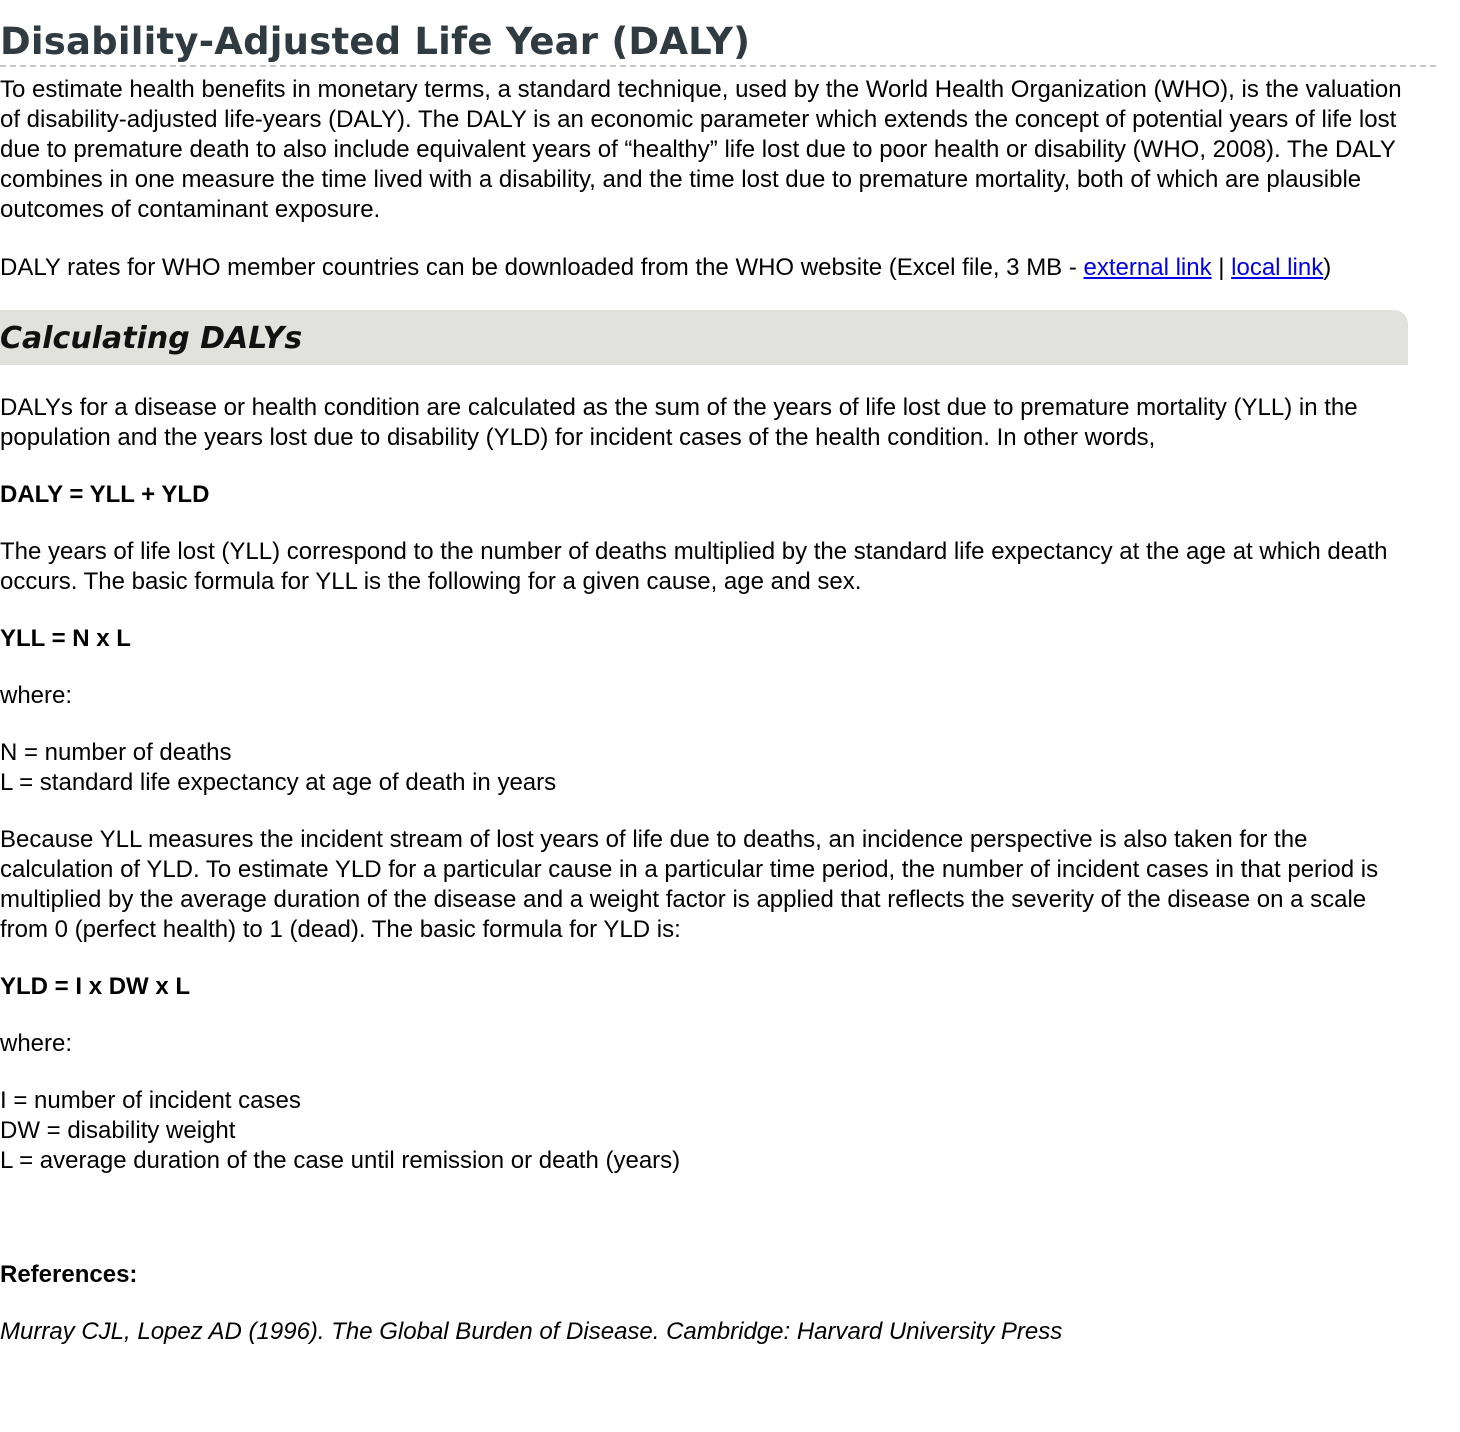 The width and height of the screenshot is (1460, 1432). Describe the element at coordinates (36, 695) in the screenshot. I see `yll-where-label: where:` at that location.